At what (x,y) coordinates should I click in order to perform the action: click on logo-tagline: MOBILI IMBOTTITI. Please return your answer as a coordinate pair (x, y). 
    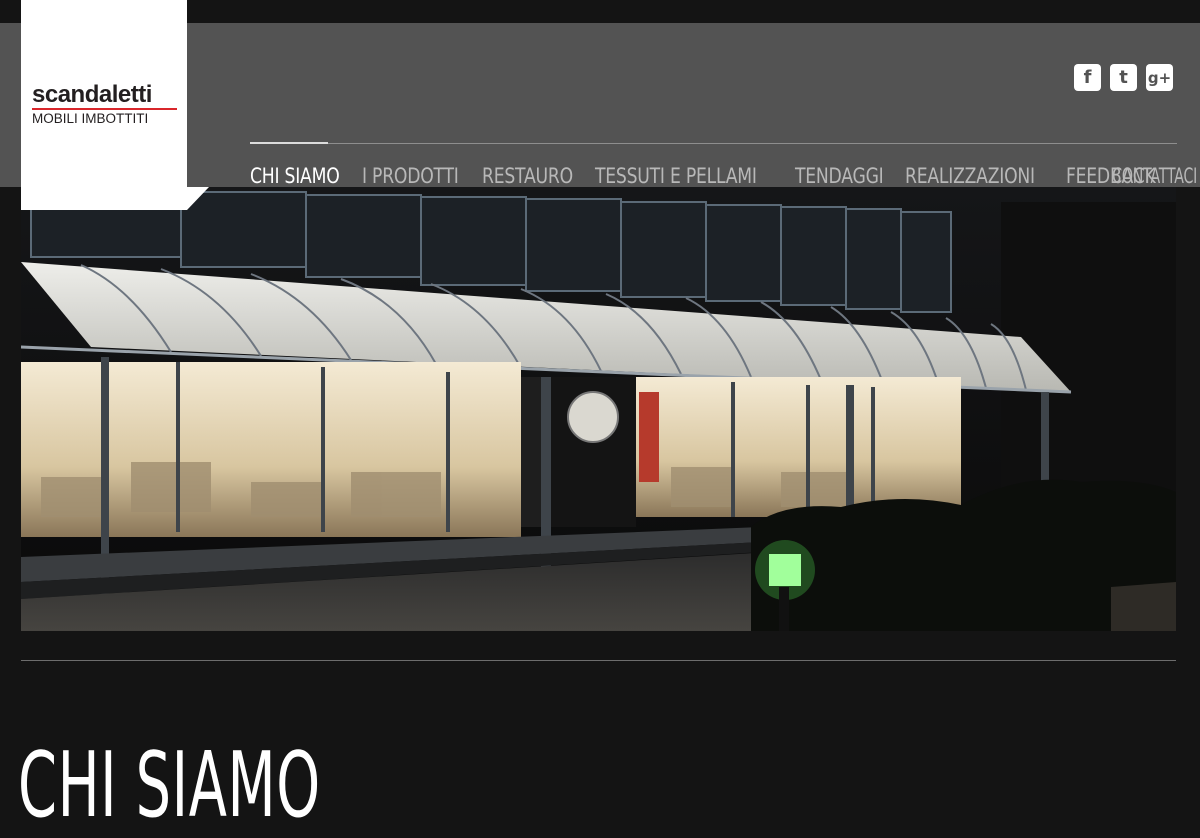
    Looking at the image, I should click on (90, 118).